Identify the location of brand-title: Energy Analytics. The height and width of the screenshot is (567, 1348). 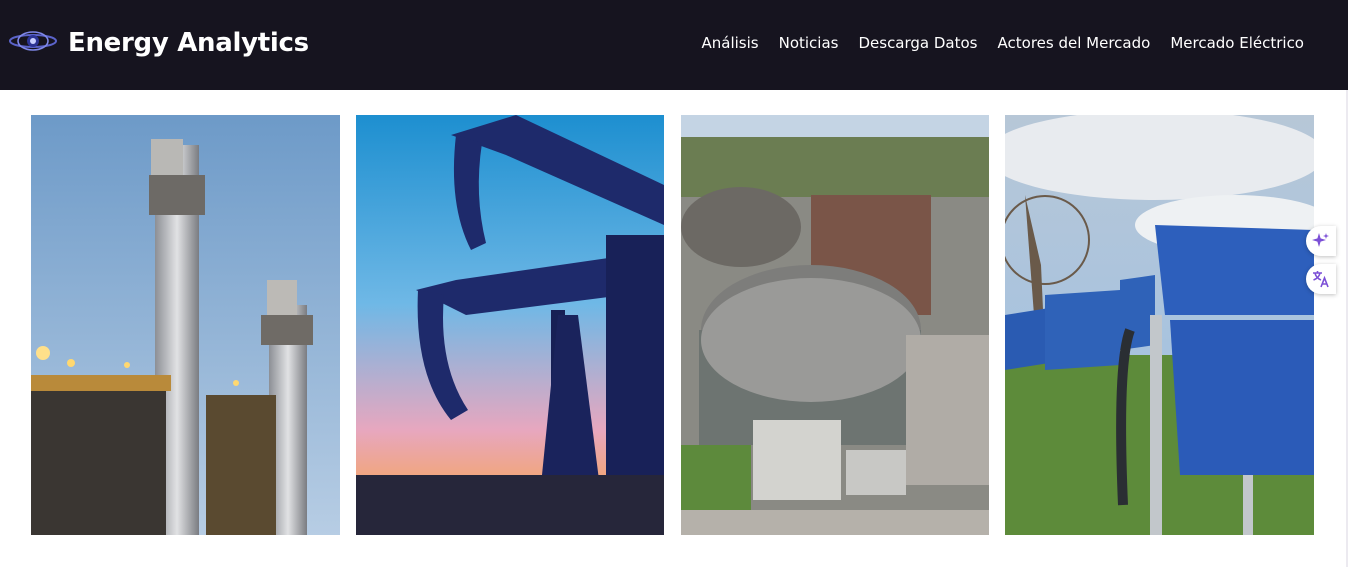
(188, 43).